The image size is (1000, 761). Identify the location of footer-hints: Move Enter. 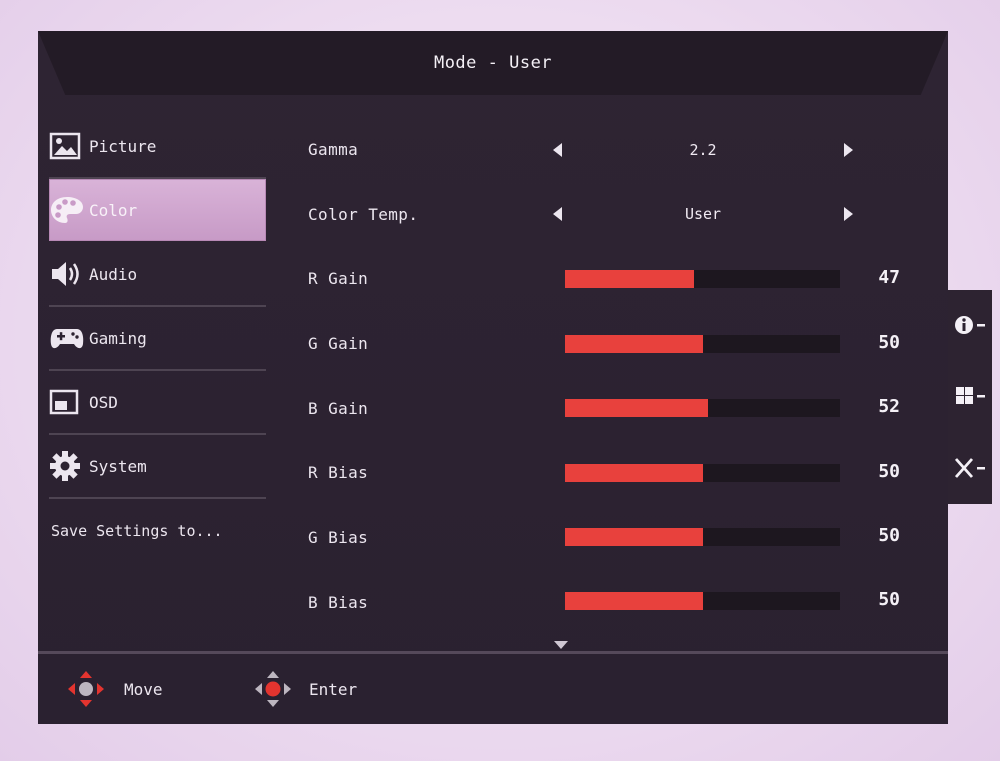
(493, 687).